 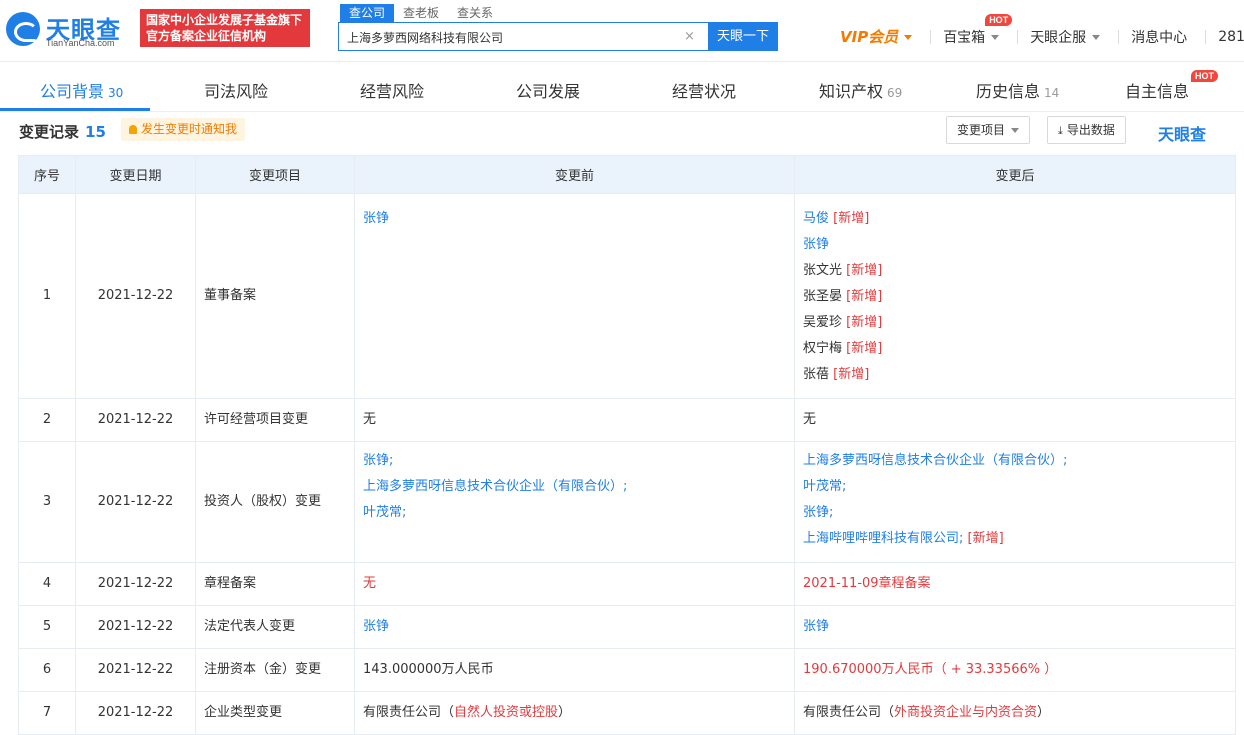 I want to click on table-header-row: 序号 变更日期 变更项目 变更前 变更后, so click(x=627, y=174).